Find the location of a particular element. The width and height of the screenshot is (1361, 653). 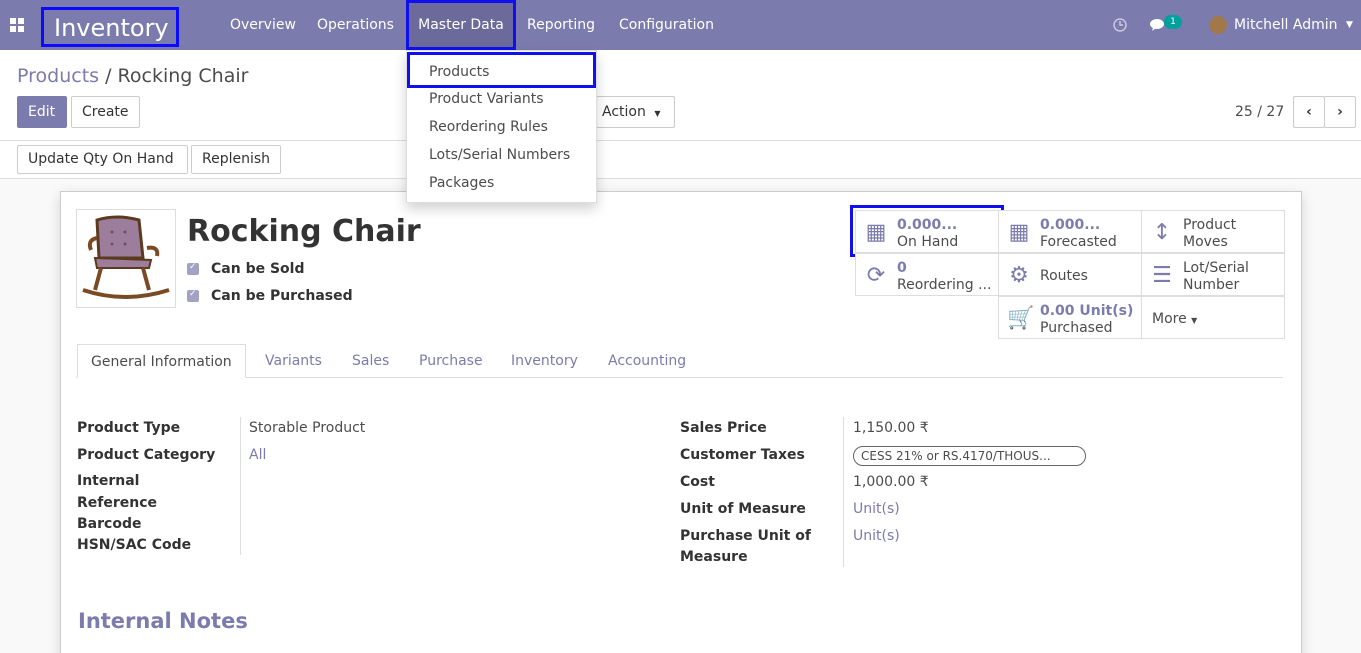

internal-reference-label-1: Internal is located at coordinates (108, 481).